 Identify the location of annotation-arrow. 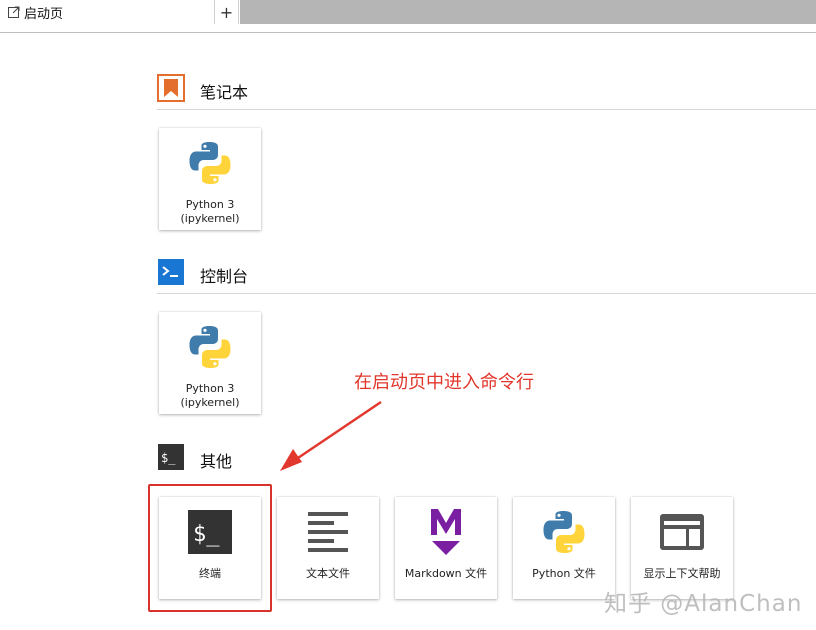
(331, 435).